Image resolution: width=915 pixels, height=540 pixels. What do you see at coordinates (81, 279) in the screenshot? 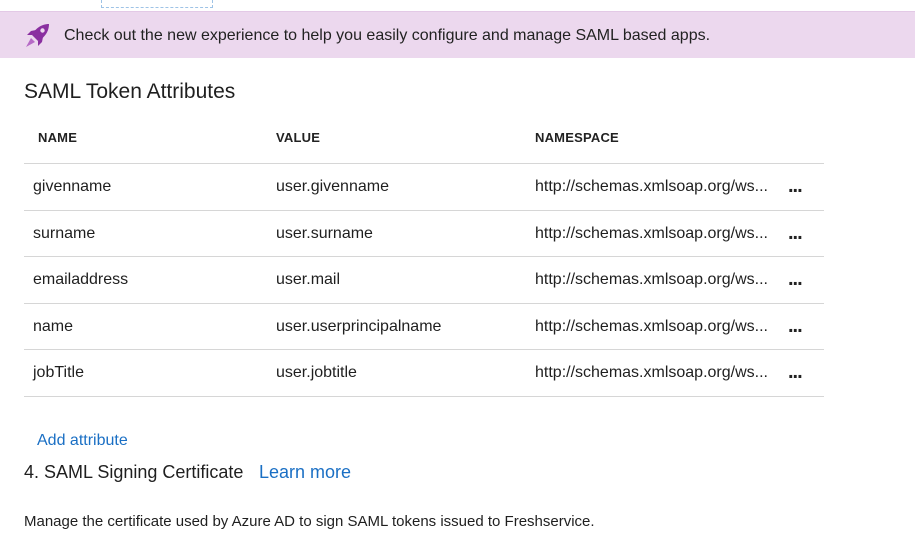
I see `attribute-name: emailaddress` at bounding box center [81, 279].